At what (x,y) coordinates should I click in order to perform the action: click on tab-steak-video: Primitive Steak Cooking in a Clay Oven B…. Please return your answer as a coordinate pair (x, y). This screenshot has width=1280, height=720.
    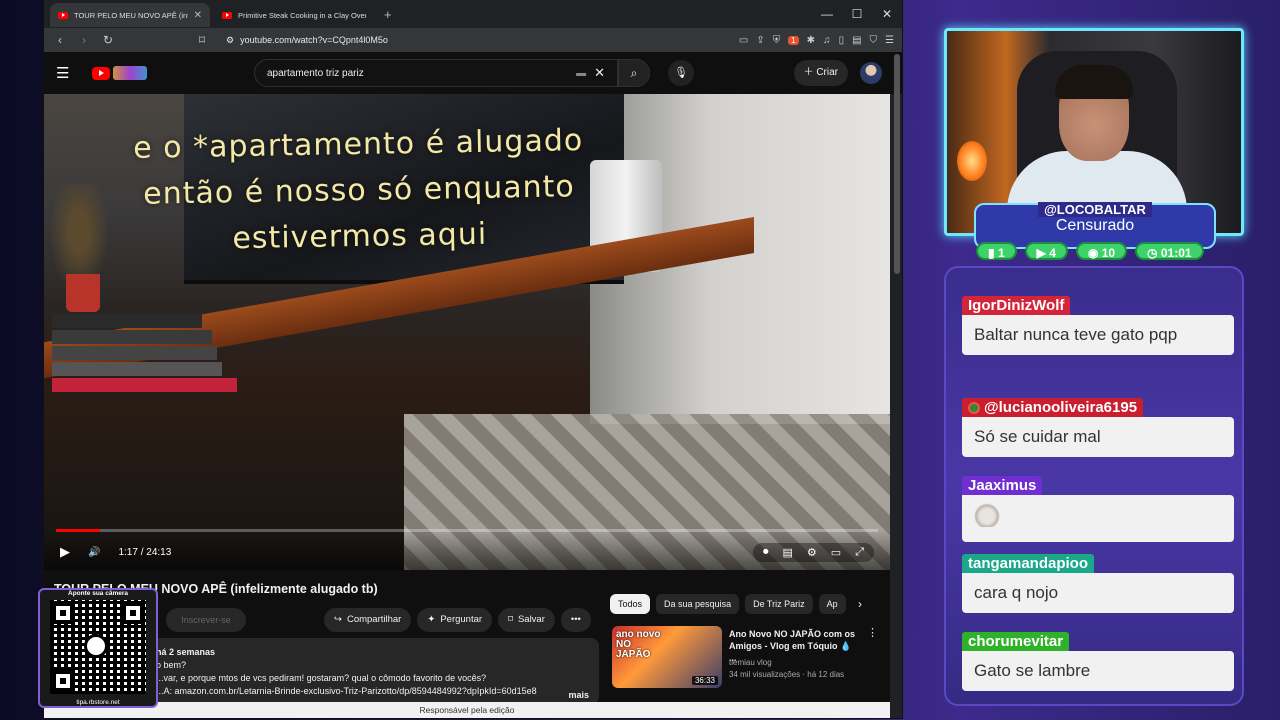
    Looking at the image, I should click on (294, 15).